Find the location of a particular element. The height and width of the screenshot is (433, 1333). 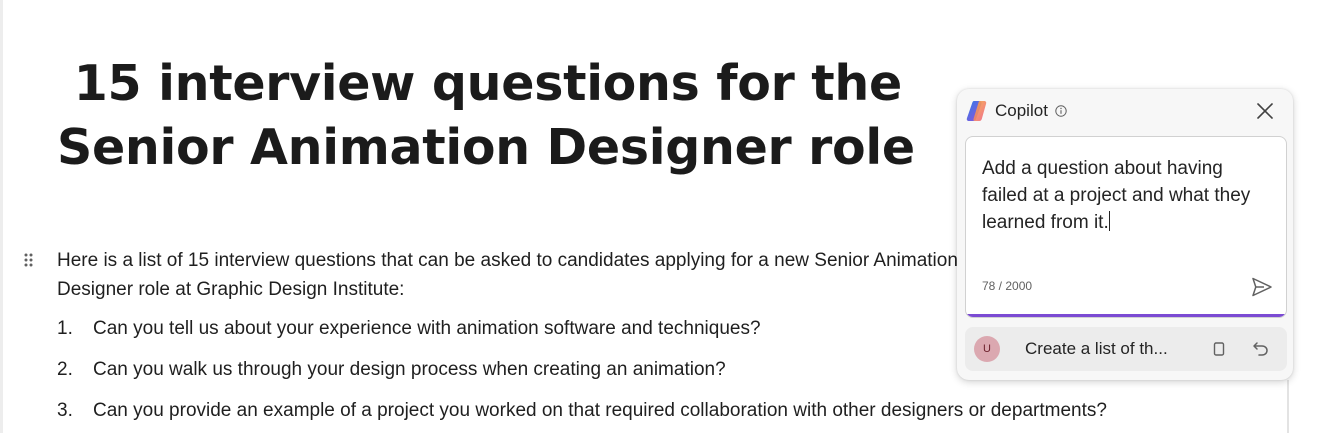

text-caret is located at coordinates (1109, 221).